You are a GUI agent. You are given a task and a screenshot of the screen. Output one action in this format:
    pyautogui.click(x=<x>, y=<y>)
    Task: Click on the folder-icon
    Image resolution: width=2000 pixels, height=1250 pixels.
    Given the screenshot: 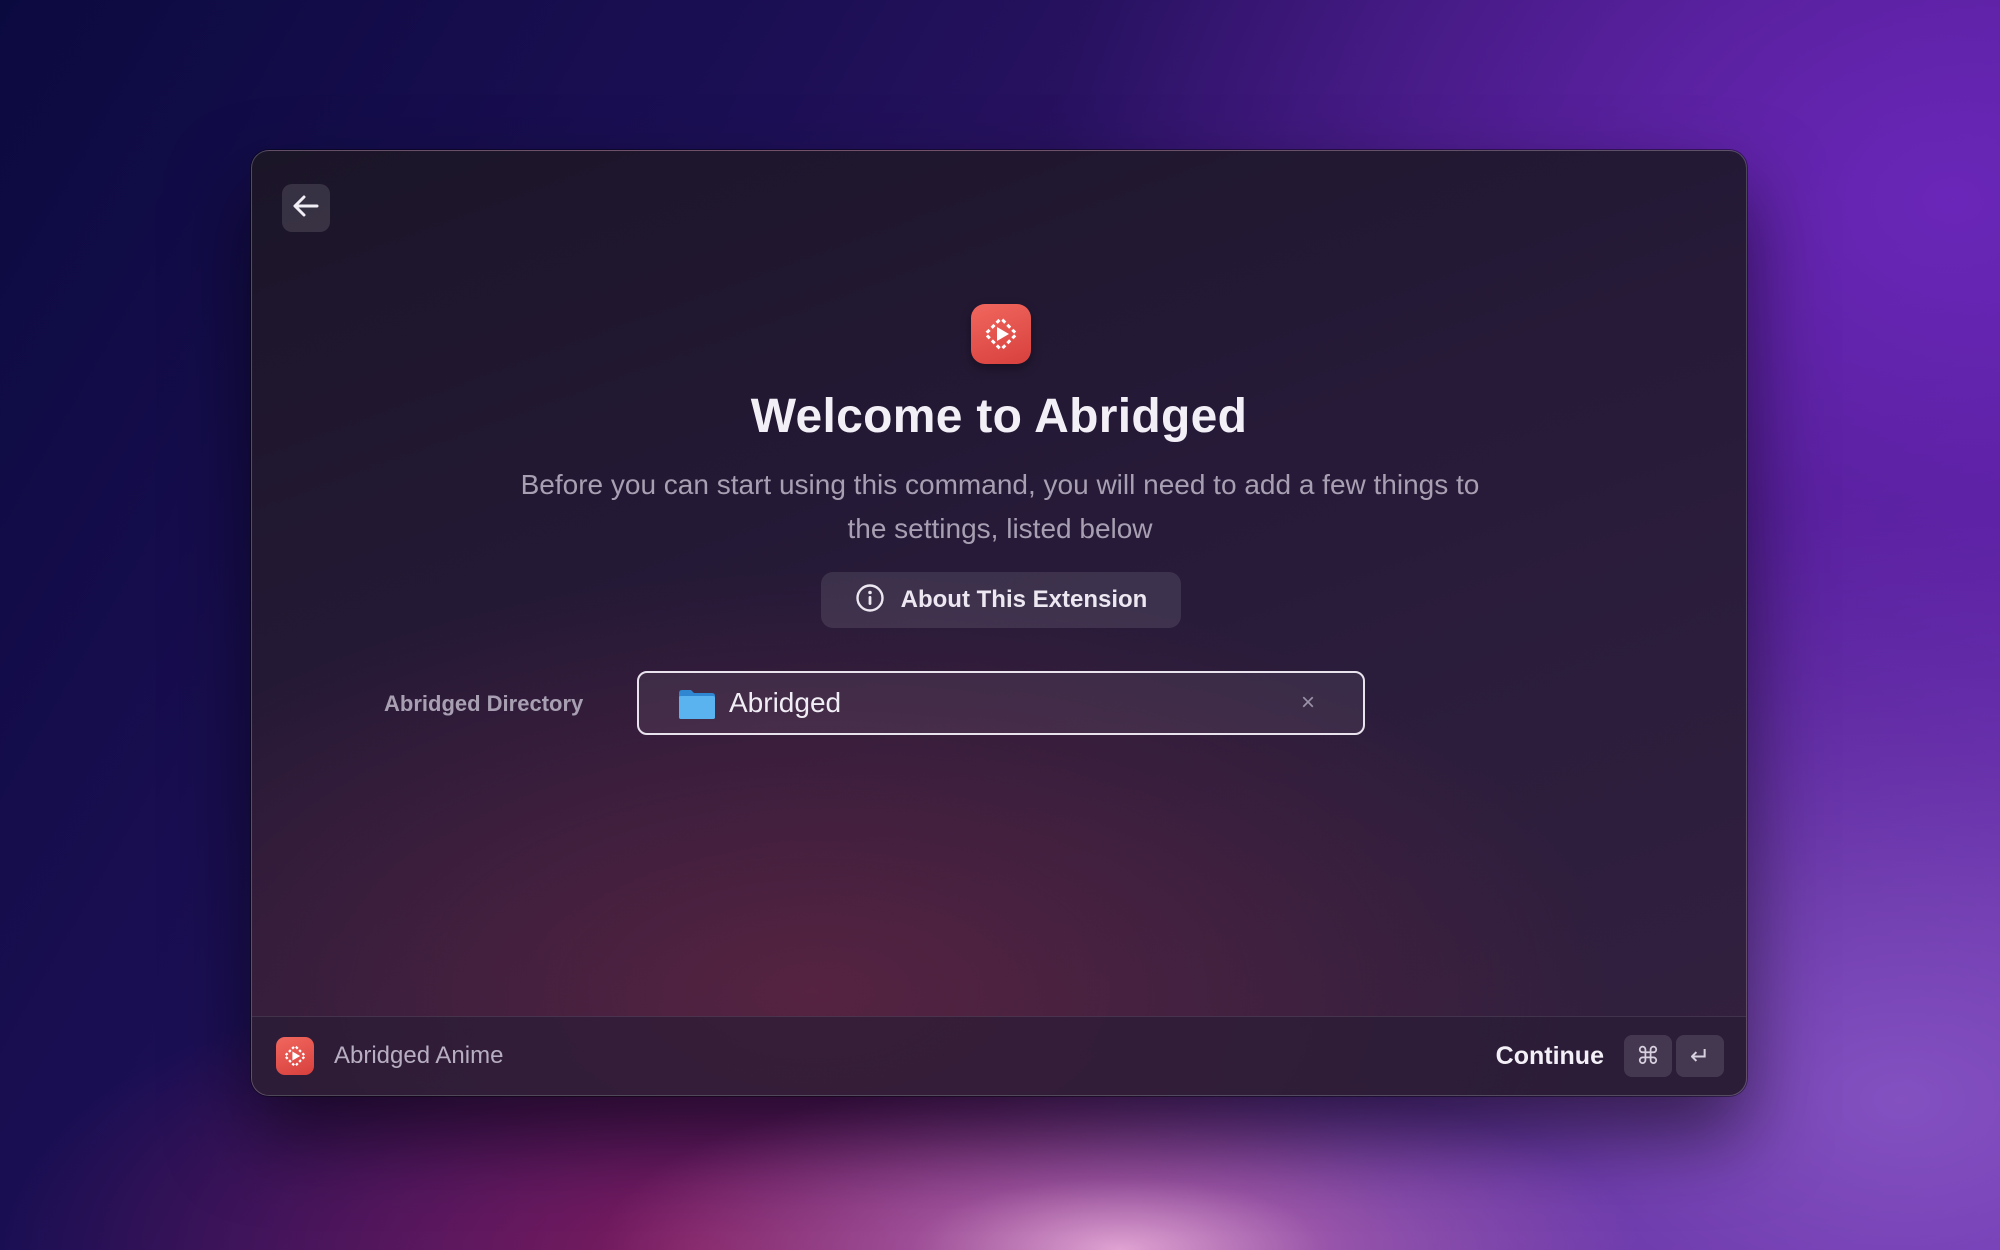 What is the action you would take?
    pyautogui.click(x=697, y=703)
    